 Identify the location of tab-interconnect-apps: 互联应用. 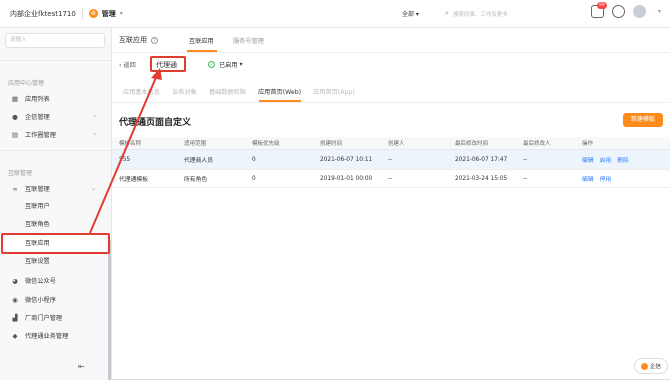
(201, 40).